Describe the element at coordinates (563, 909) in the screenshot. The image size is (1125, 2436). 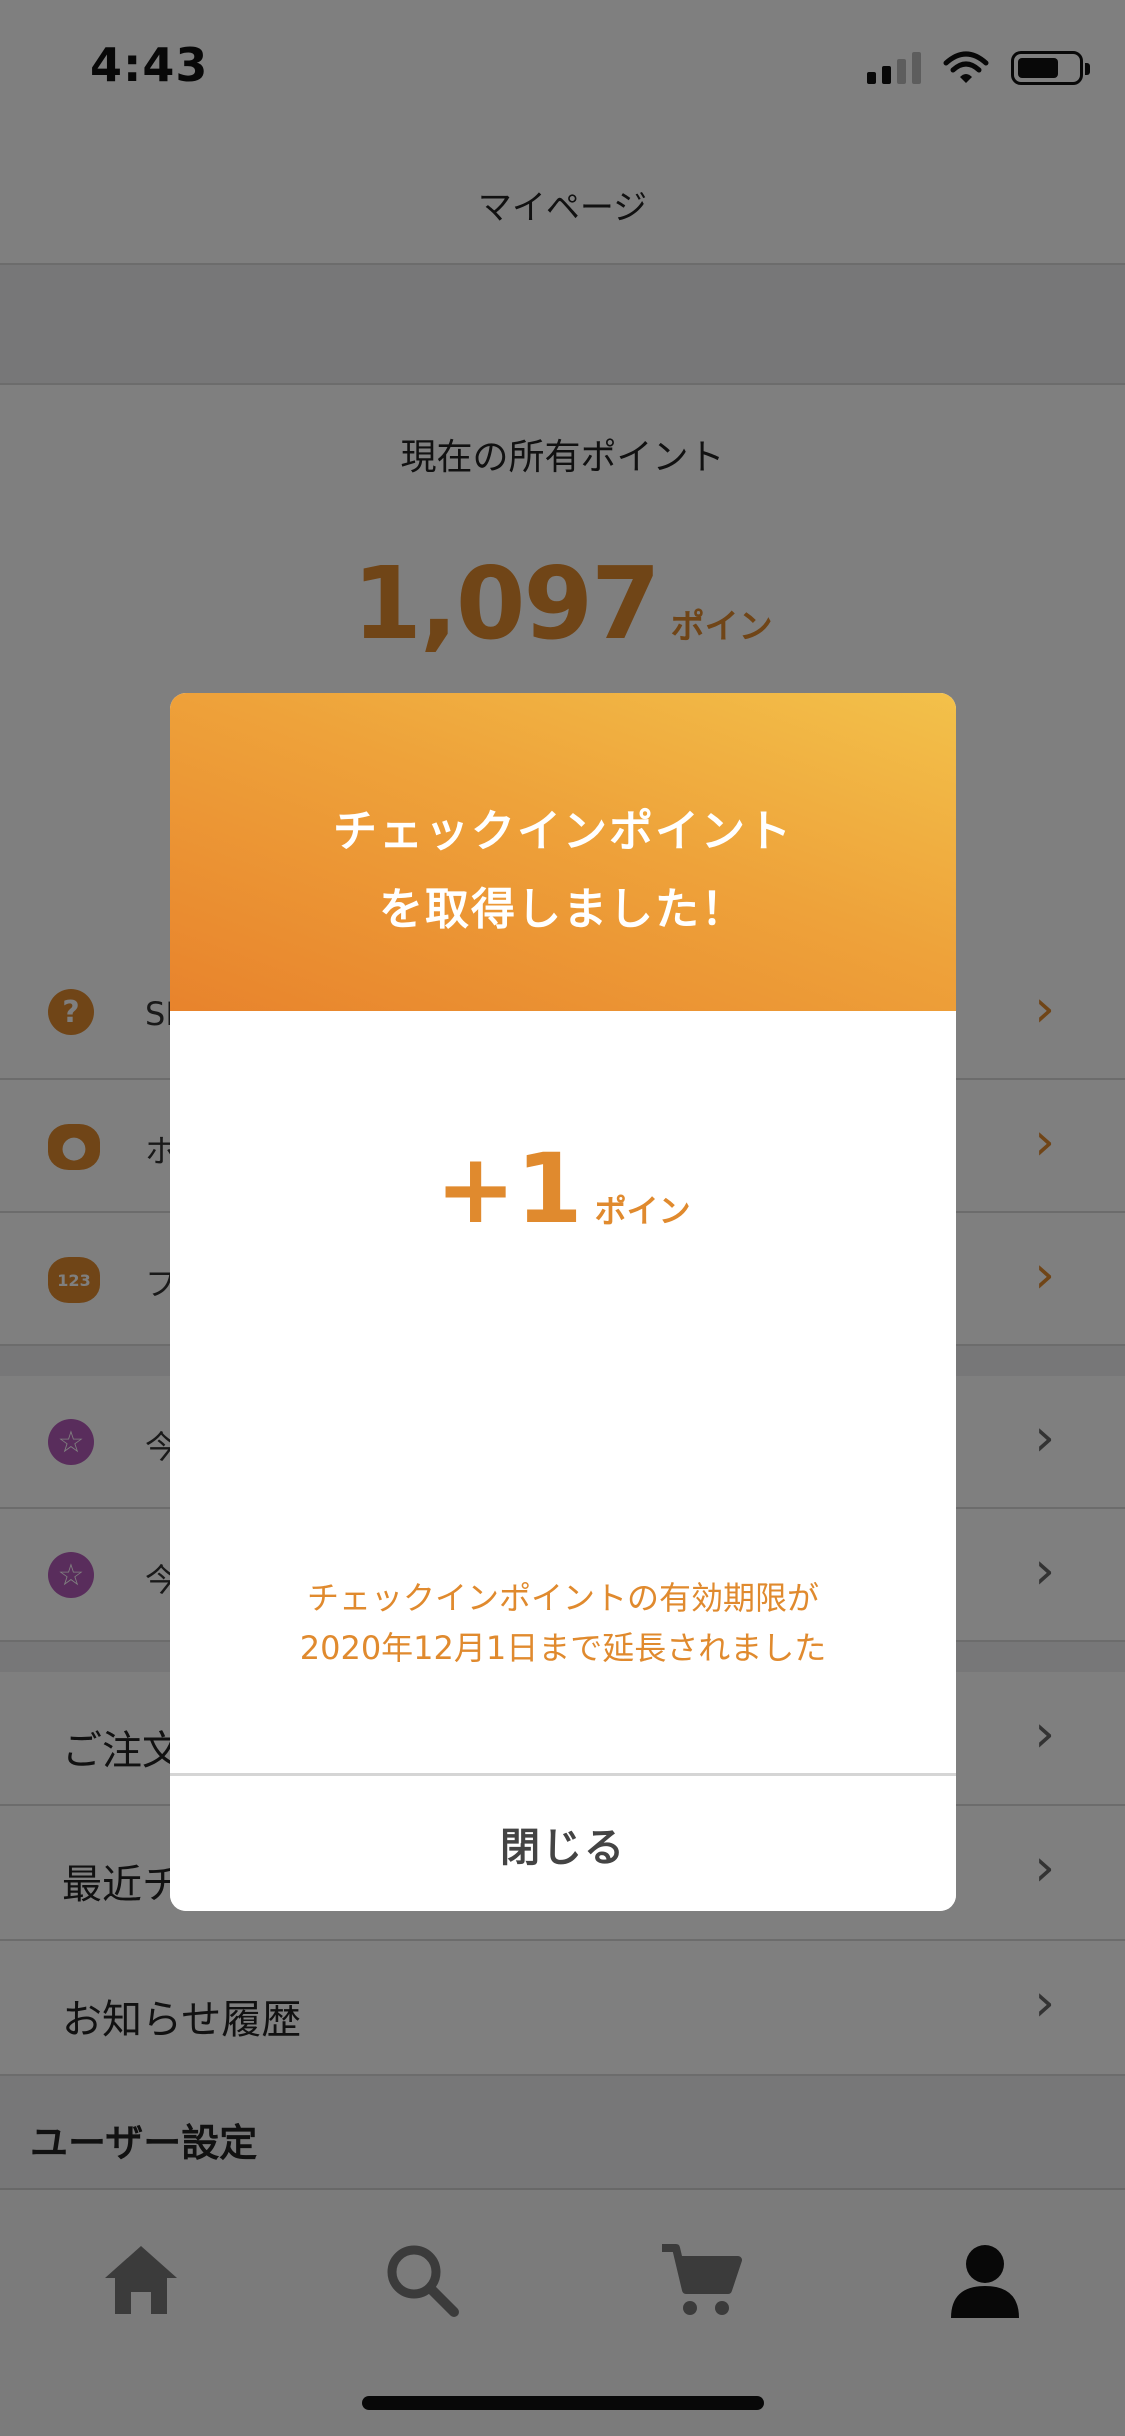
I see `dialog-title-line-2: を取得しました！` at that location.